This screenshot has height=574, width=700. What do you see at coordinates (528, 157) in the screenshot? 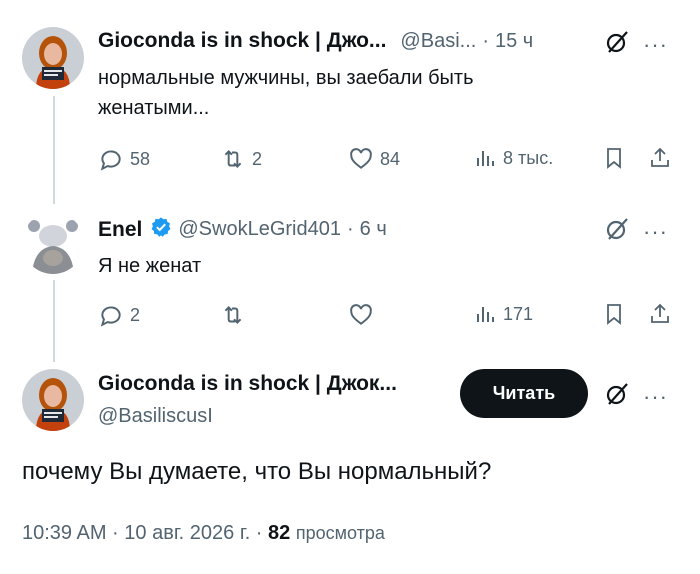
I see `views-count: 8 тыс.` at bounding box center [528, 157].